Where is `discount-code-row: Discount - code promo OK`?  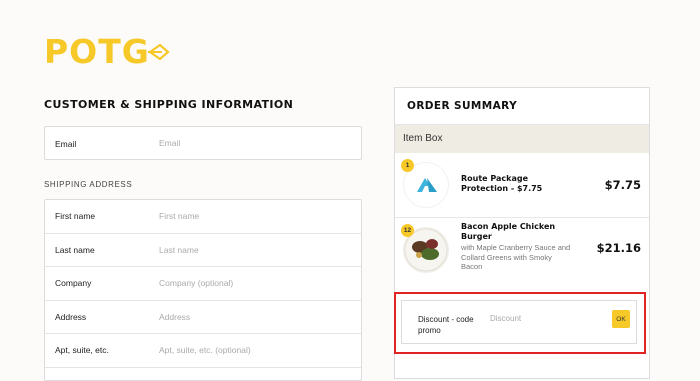 discount-code-row: Discount - code promo OK is located at coordinates (519, 322).